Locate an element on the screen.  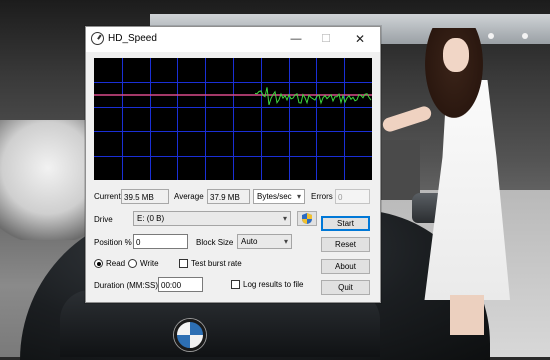
display-stand is located at coordinates (400, 170).